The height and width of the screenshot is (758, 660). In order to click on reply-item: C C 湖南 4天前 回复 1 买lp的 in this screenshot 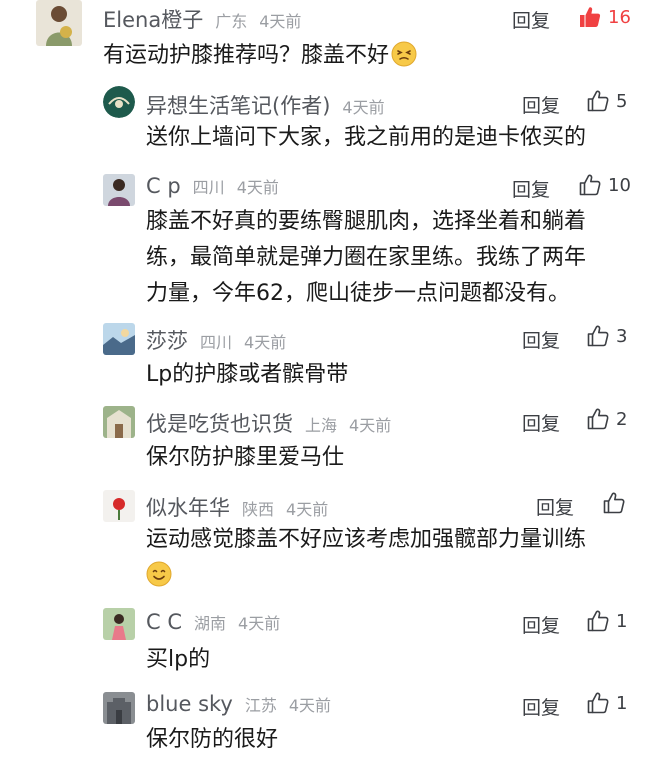, I will do `click(330, 644)`.